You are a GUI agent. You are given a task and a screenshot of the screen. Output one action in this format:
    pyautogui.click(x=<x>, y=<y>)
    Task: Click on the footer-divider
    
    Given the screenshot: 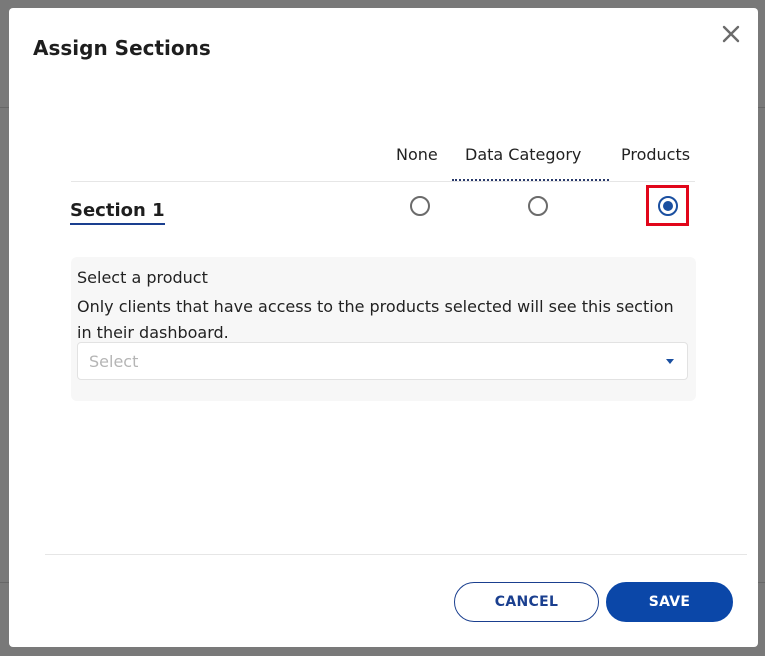 What is the action you would take?
    pyautogui.click(x=396, y=554)
    